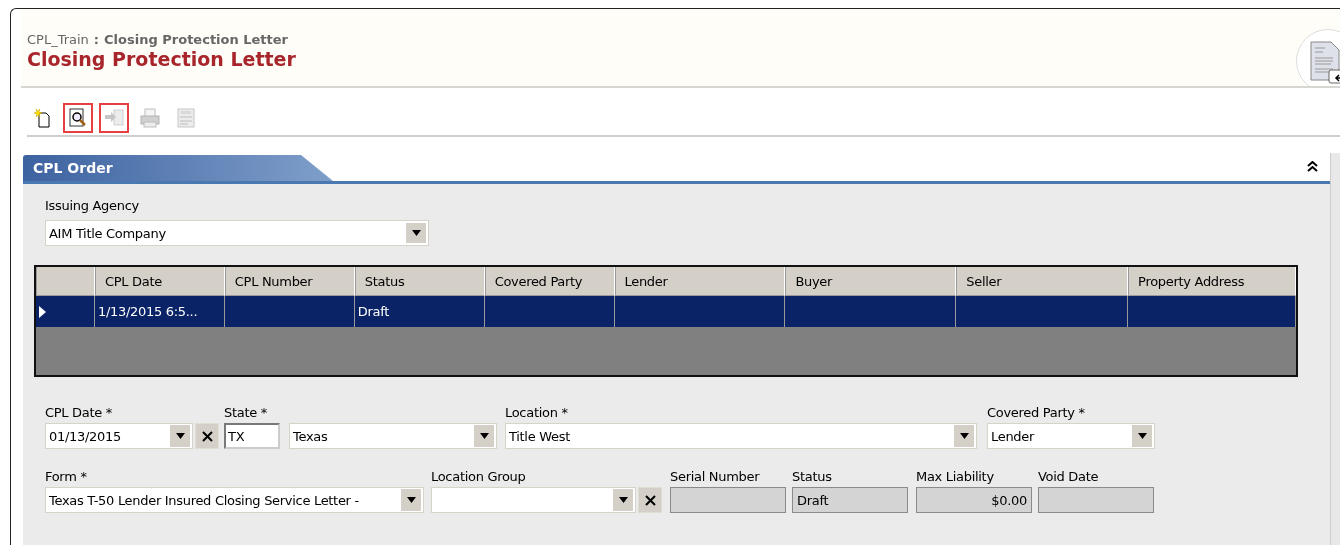 The image size is (1340, 545). I want to click on column-header: Covered Party, so click(549, 281).